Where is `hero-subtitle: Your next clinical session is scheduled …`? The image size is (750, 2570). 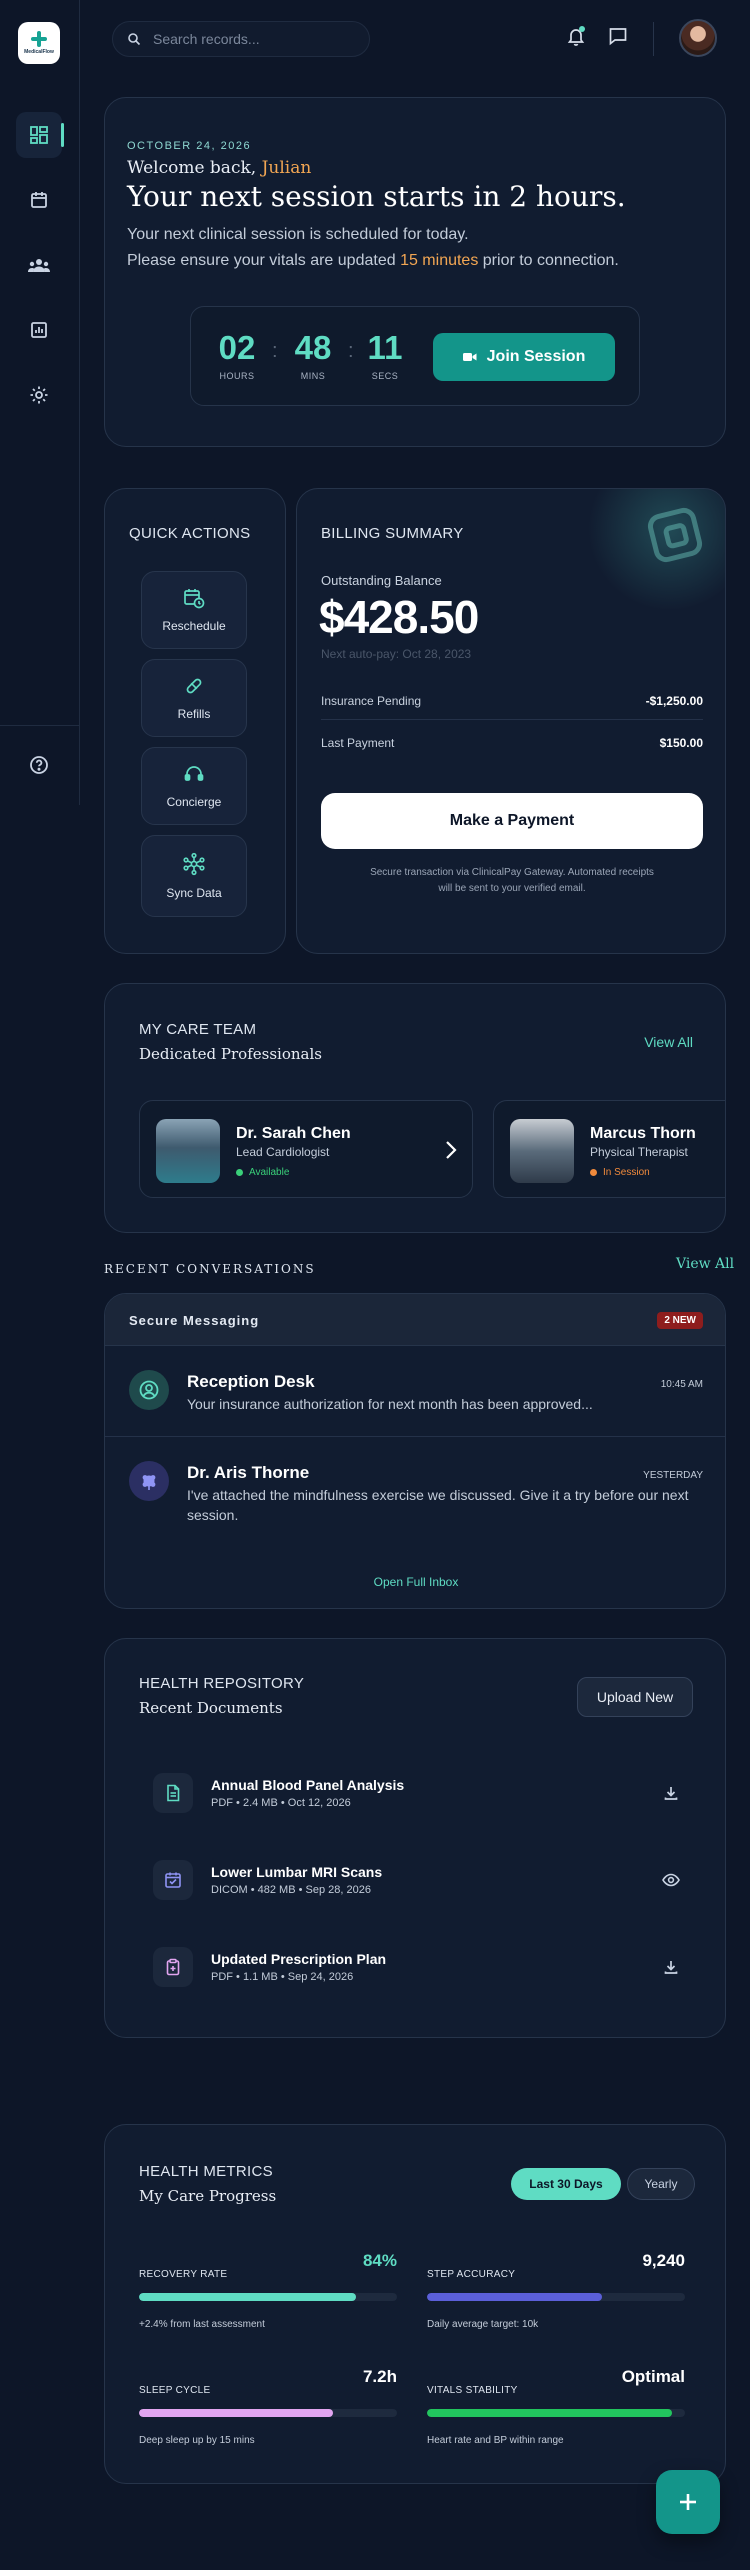 hero-subtitle: Your next clinical session is scheduled … is located at coordinates (373, 248).